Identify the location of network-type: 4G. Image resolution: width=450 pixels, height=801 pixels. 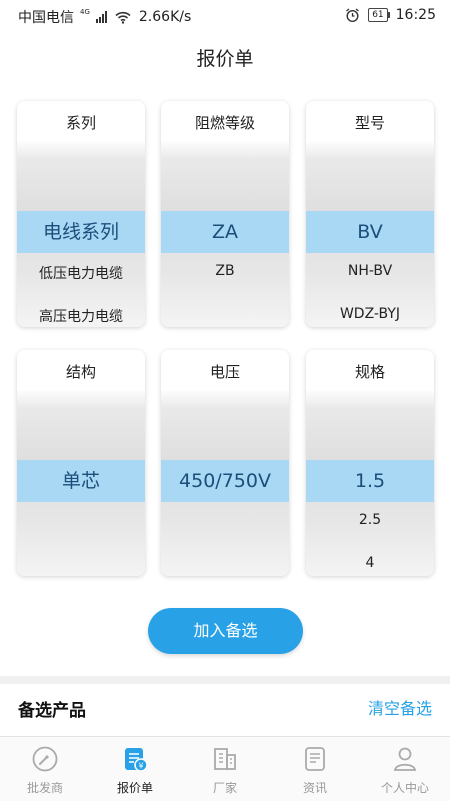
(85, 12).